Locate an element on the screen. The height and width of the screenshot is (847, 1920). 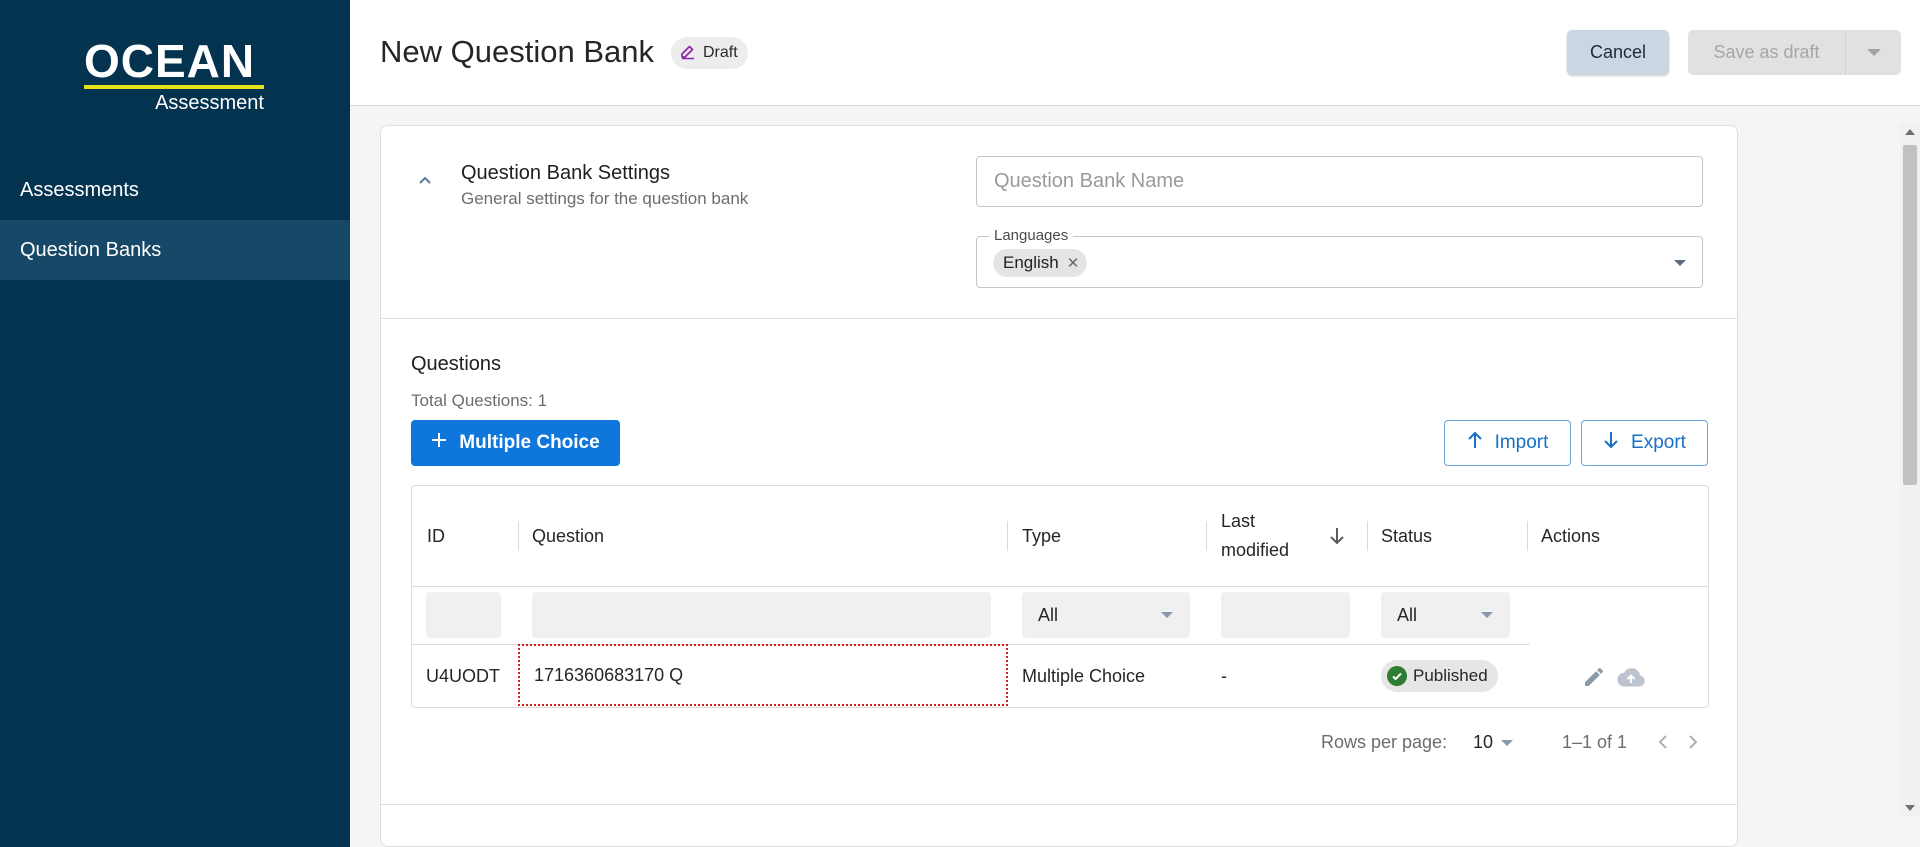
rows-per-page-label: Rows per page: is located at coordinates (1384, 742).